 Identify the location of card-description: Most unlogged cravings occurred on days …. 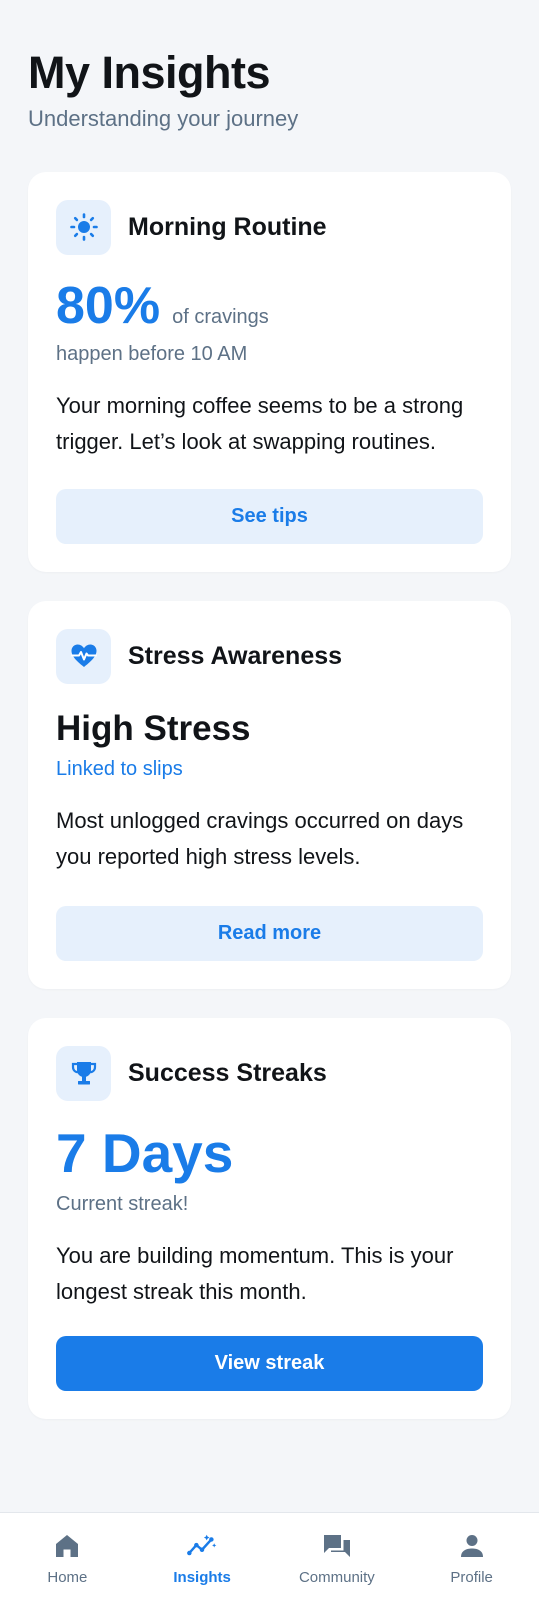
(260, 838).